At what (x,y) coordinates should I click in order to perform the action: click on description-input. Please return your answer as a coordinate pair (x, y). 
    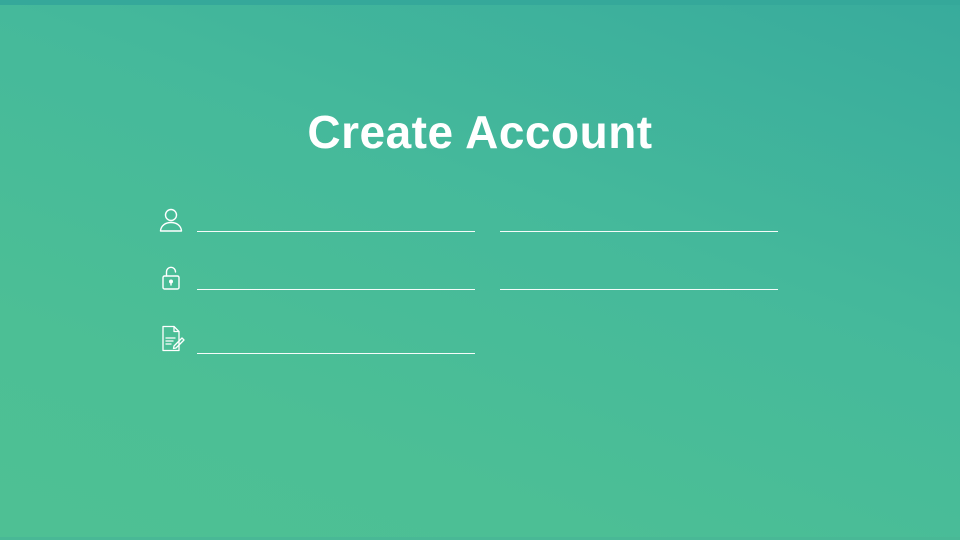
    Looking at the image, I should click on (336, 343).